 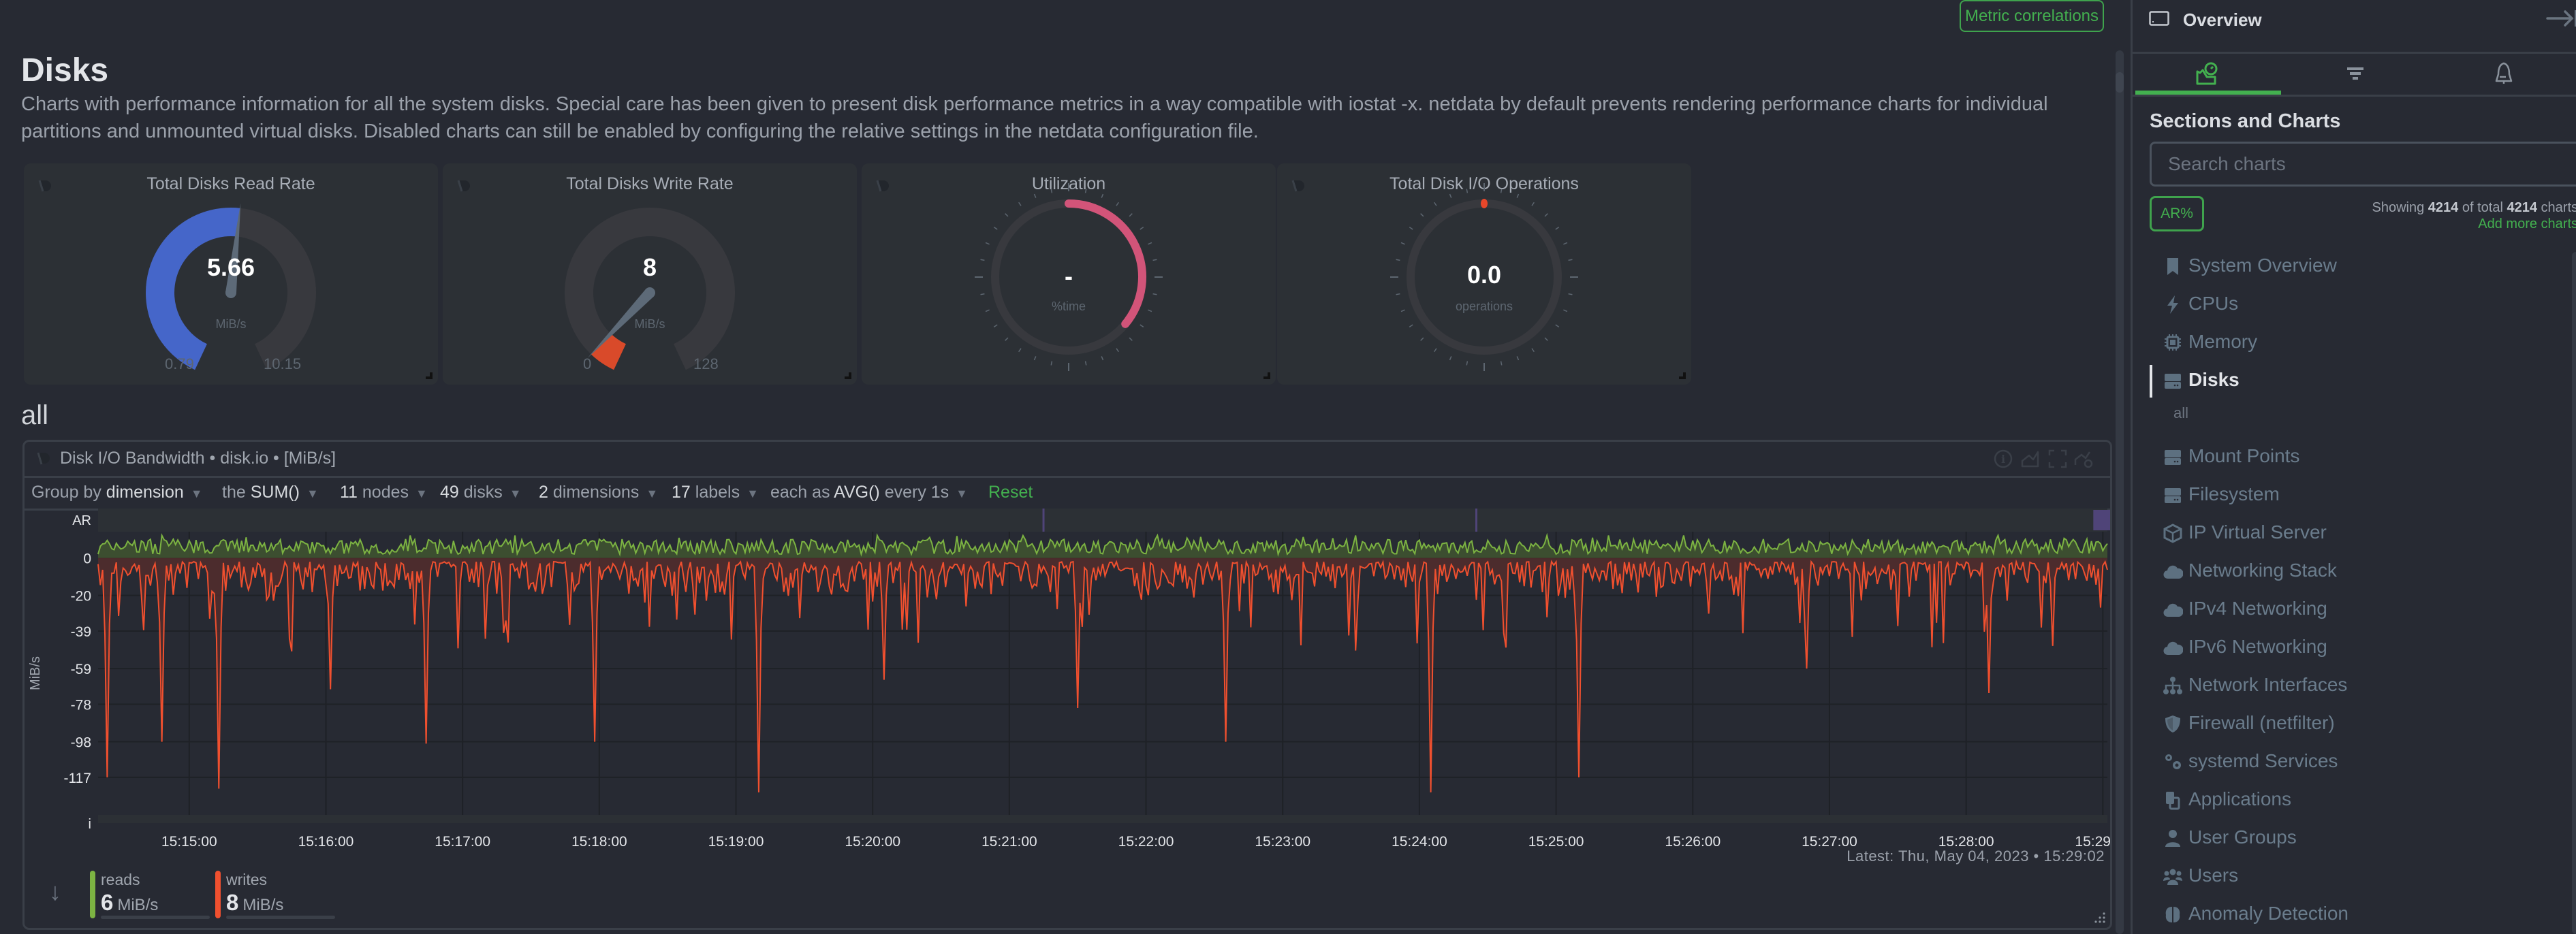 What do you see at coordinates (2262, 265) in the screenshot?
I see `sidebar-item-label: System Overview` at bounding box center [2262, 265].